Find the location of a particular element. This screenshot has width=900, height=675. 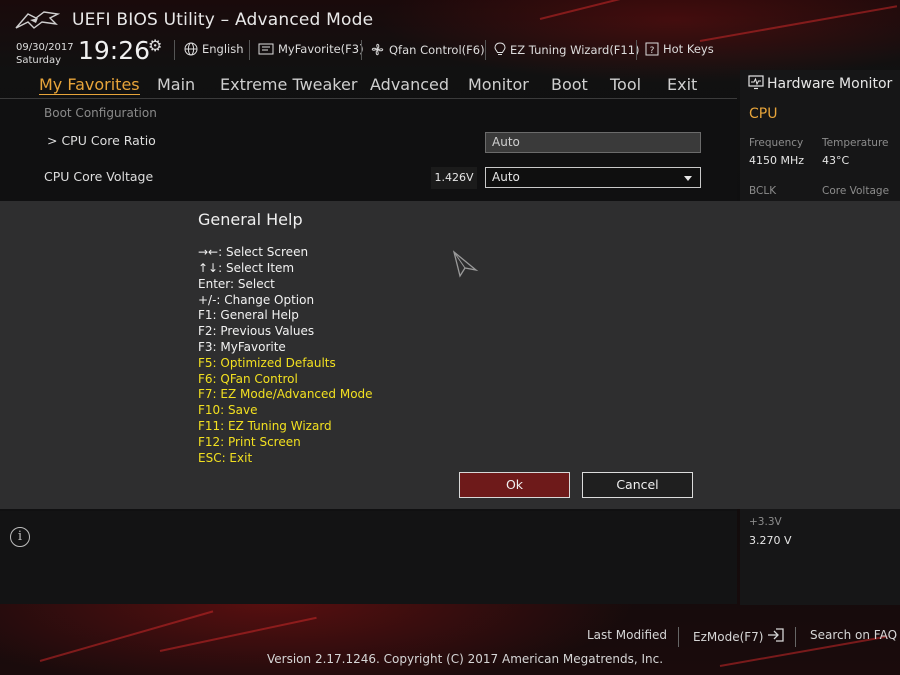

help-line: F1: General Help is located at coordinates (248, 315).